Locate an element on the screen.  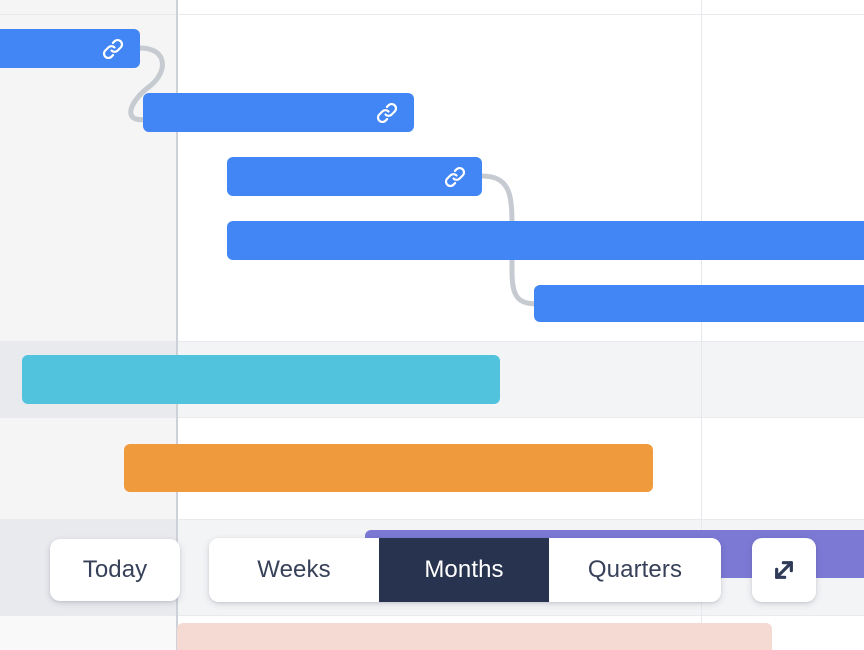
expand-diagonal-icon is located at coordinates (784, 570).